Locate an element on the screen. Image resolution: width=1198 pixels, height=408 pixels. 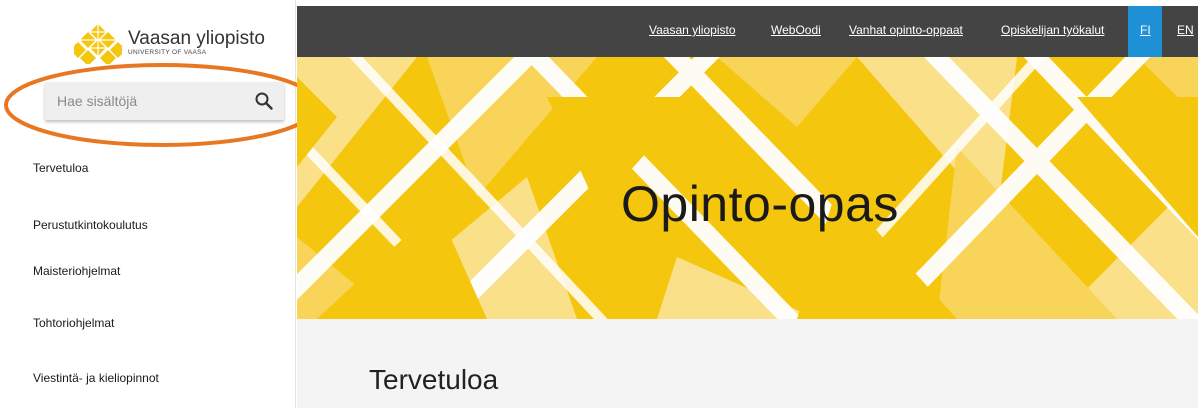
language-fi-label: FI is located at coordinates (1145, 30).